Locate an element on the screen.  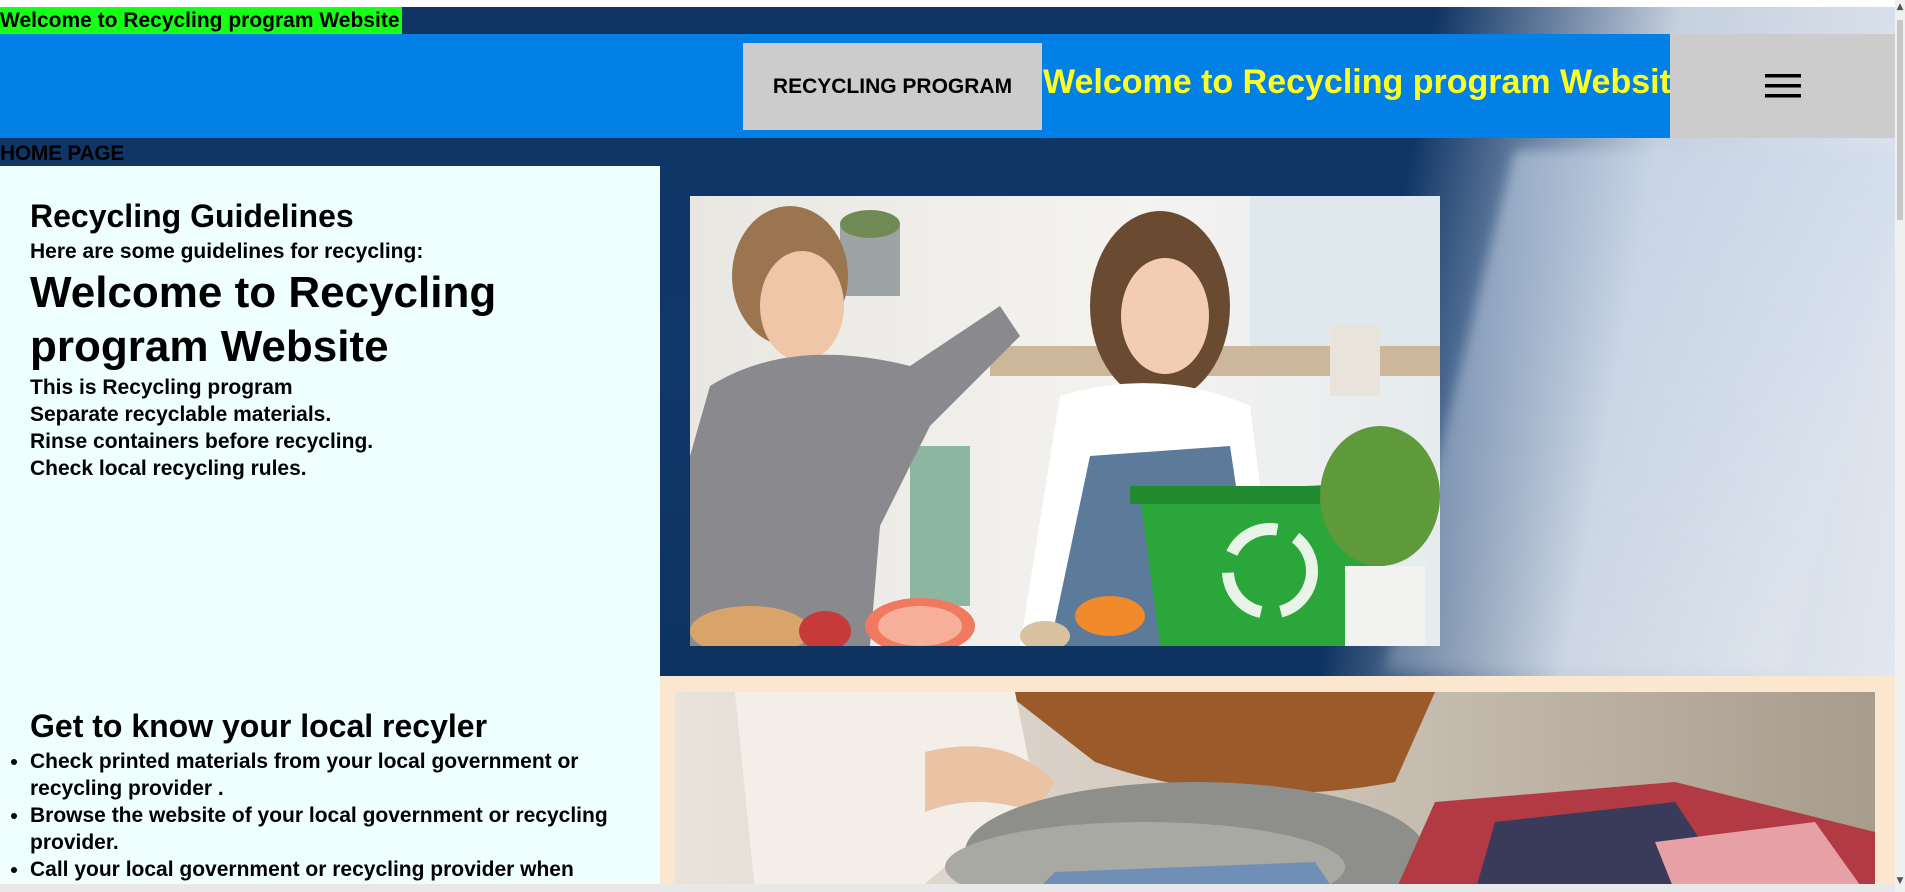
scroll-up-arrow-icon: ▲ is located at coordinates (1900, 7).